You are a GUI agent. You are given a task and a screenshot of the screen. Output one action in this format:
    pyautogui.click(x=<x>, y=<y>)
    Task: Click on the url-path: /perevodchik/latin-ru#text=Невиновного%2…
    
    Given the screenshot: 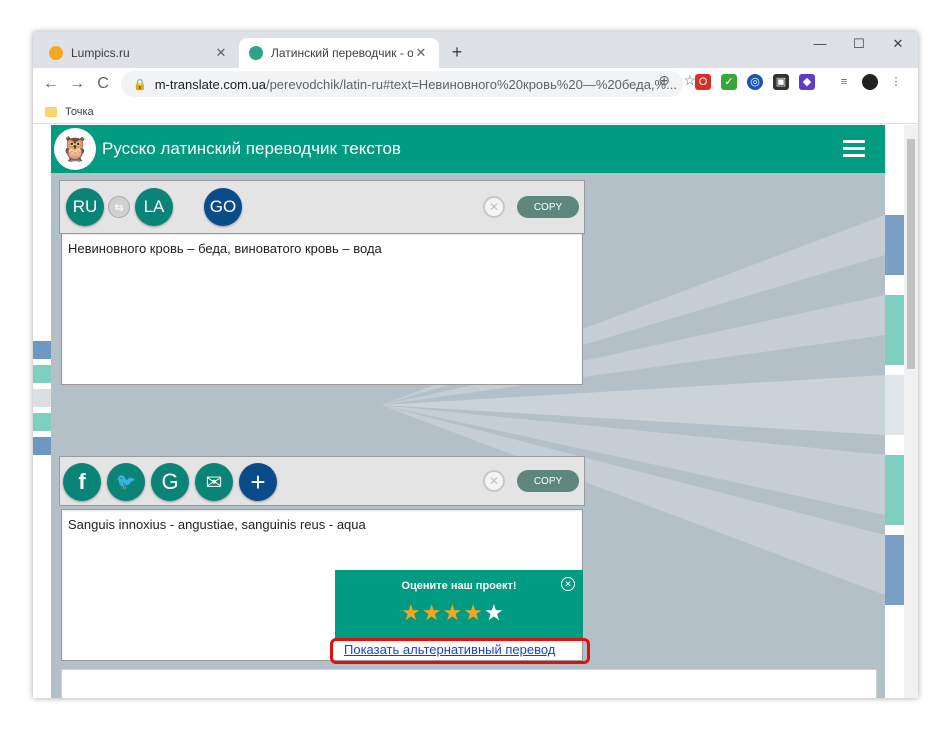 What is the action you would take?
    pyautogui.click(x=471, y=84)
    